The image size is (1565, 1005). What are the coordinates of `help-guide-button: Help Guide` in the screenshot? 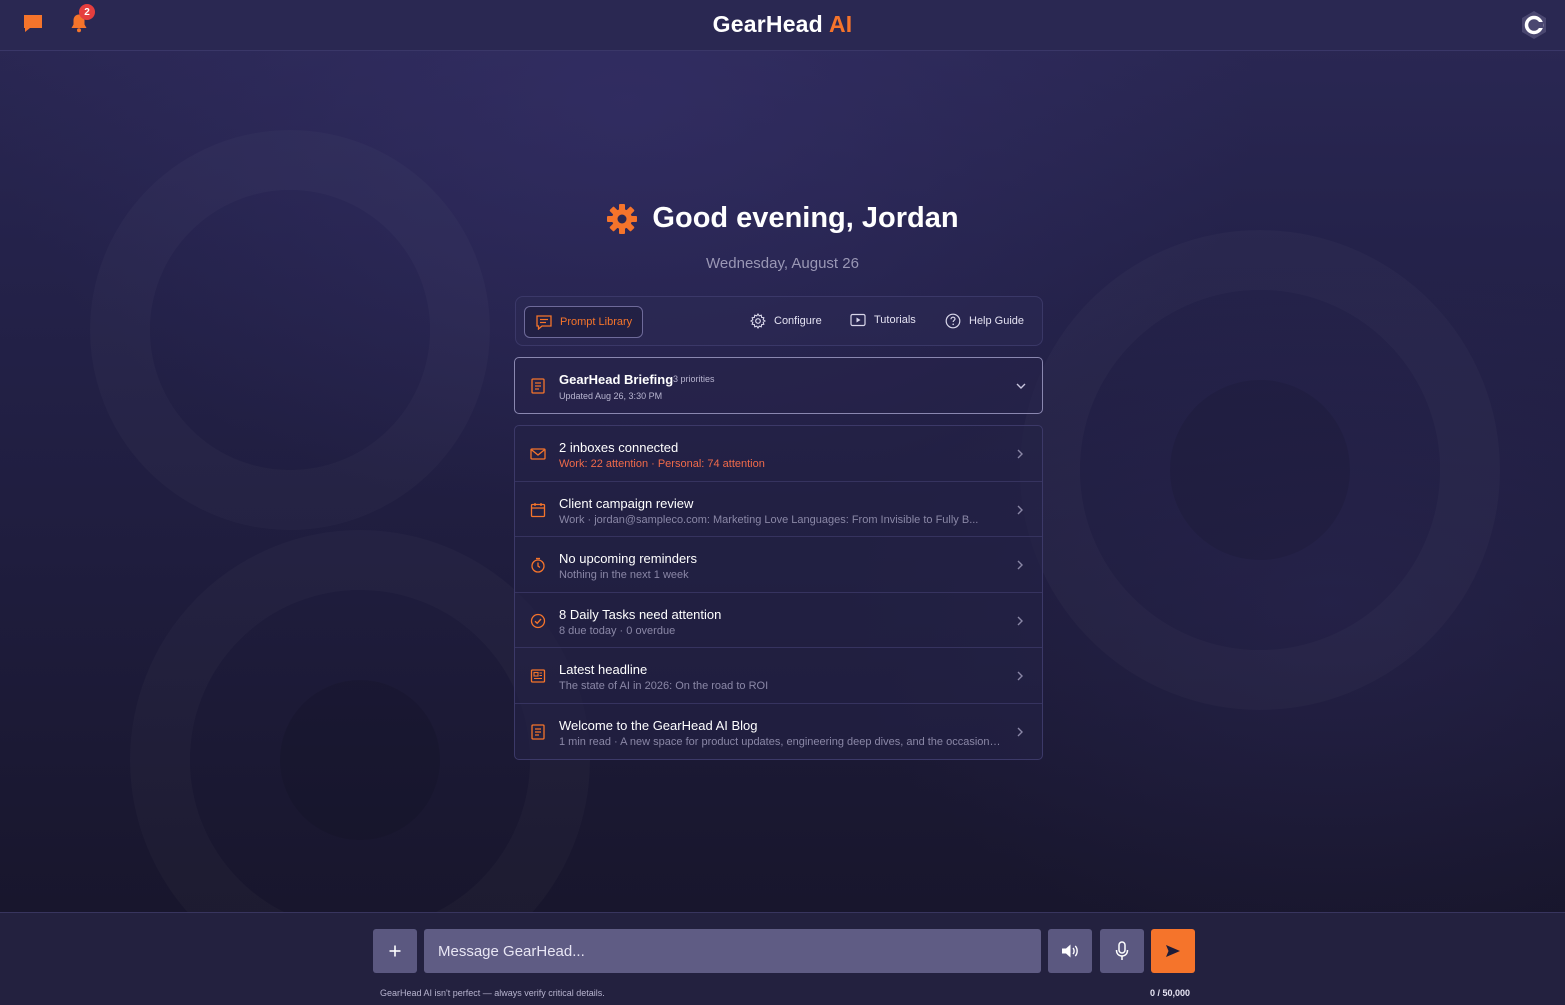 It's located at (984, 321).